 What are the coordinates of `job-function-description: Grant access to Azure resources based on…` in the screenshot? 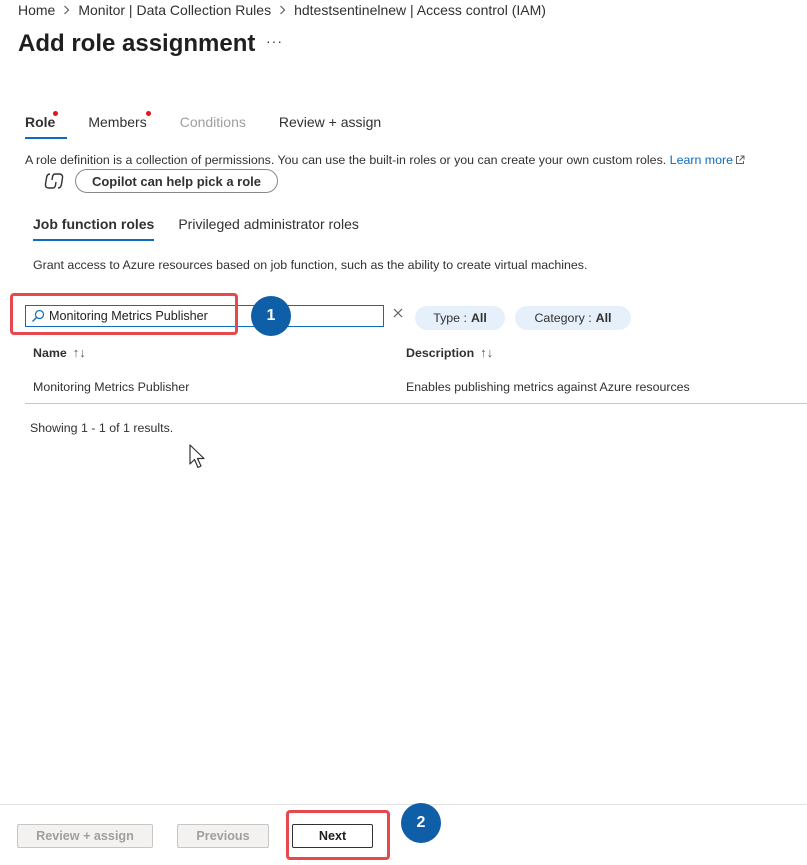 It's located at (310, 265).